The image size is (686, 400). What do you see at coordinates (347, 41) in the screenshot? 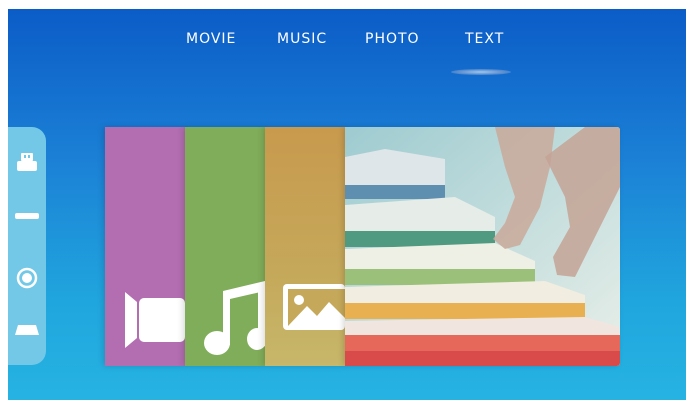
I see `category-tabs: MOVIE MUSIC PHOTO TEXT` at bounding box center [347, 41].